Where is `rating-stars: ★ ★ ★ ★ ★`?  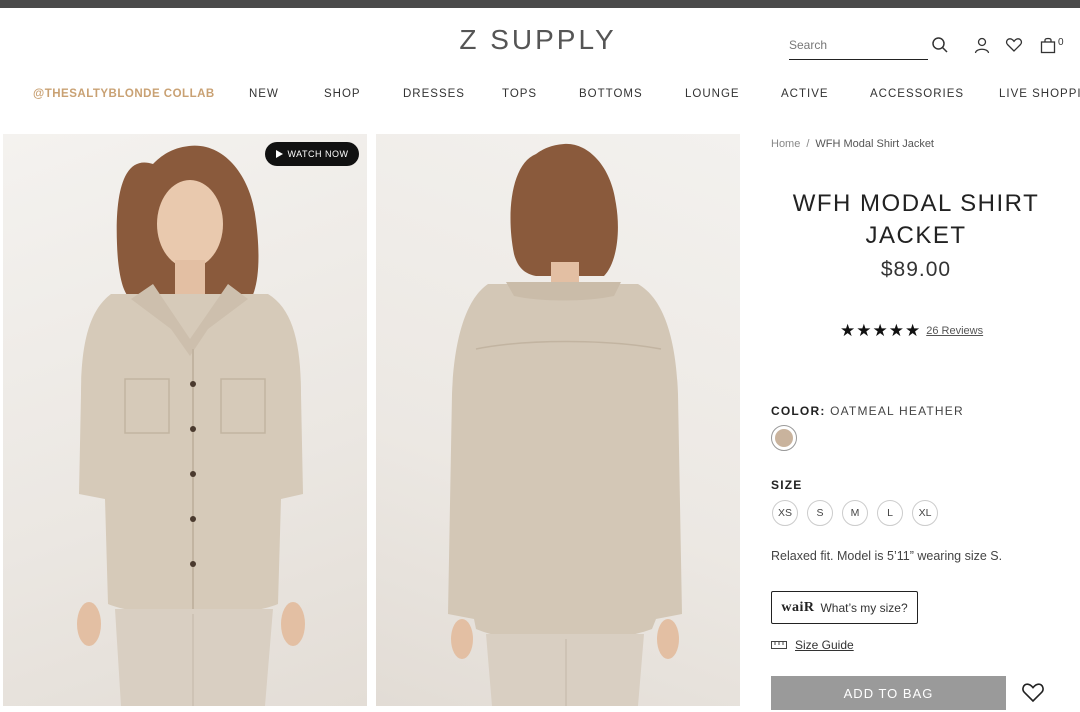
rating-stars: ★ ★ ★ ★ ★ is located at coordinates (880, 330).